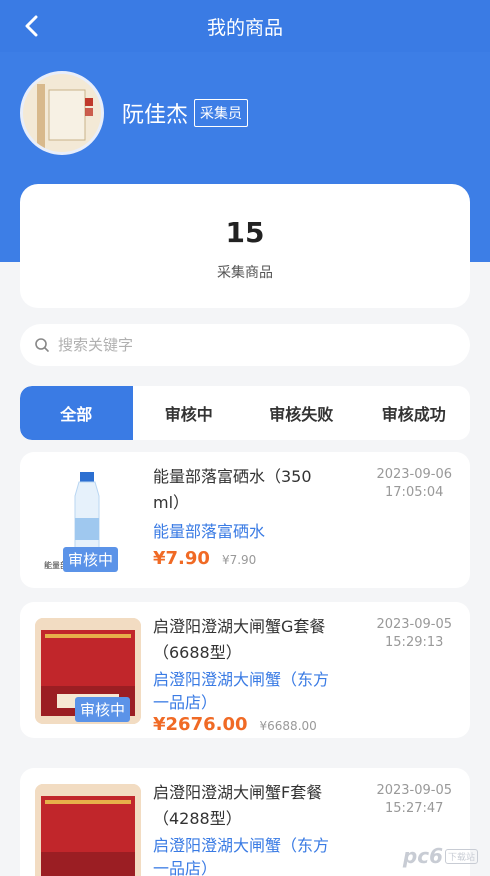 The image size is (490, 876). Describe the element at coordinates (181, 558) in the screenshot. I see `sale-price: ¥7.90` at that location.